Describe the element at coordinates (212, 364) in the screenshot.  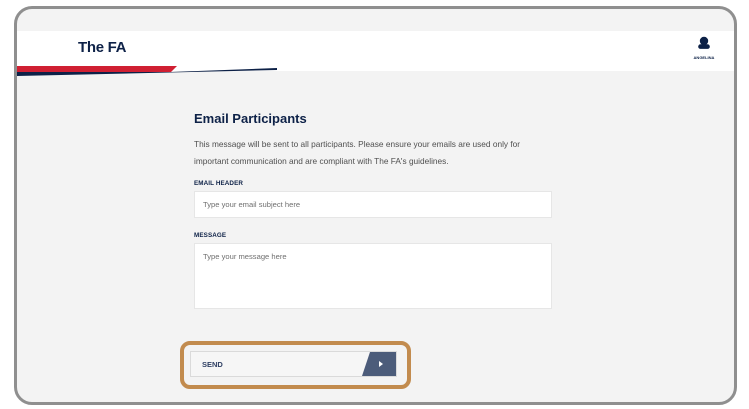
I see `send-label: SEND` at that location.